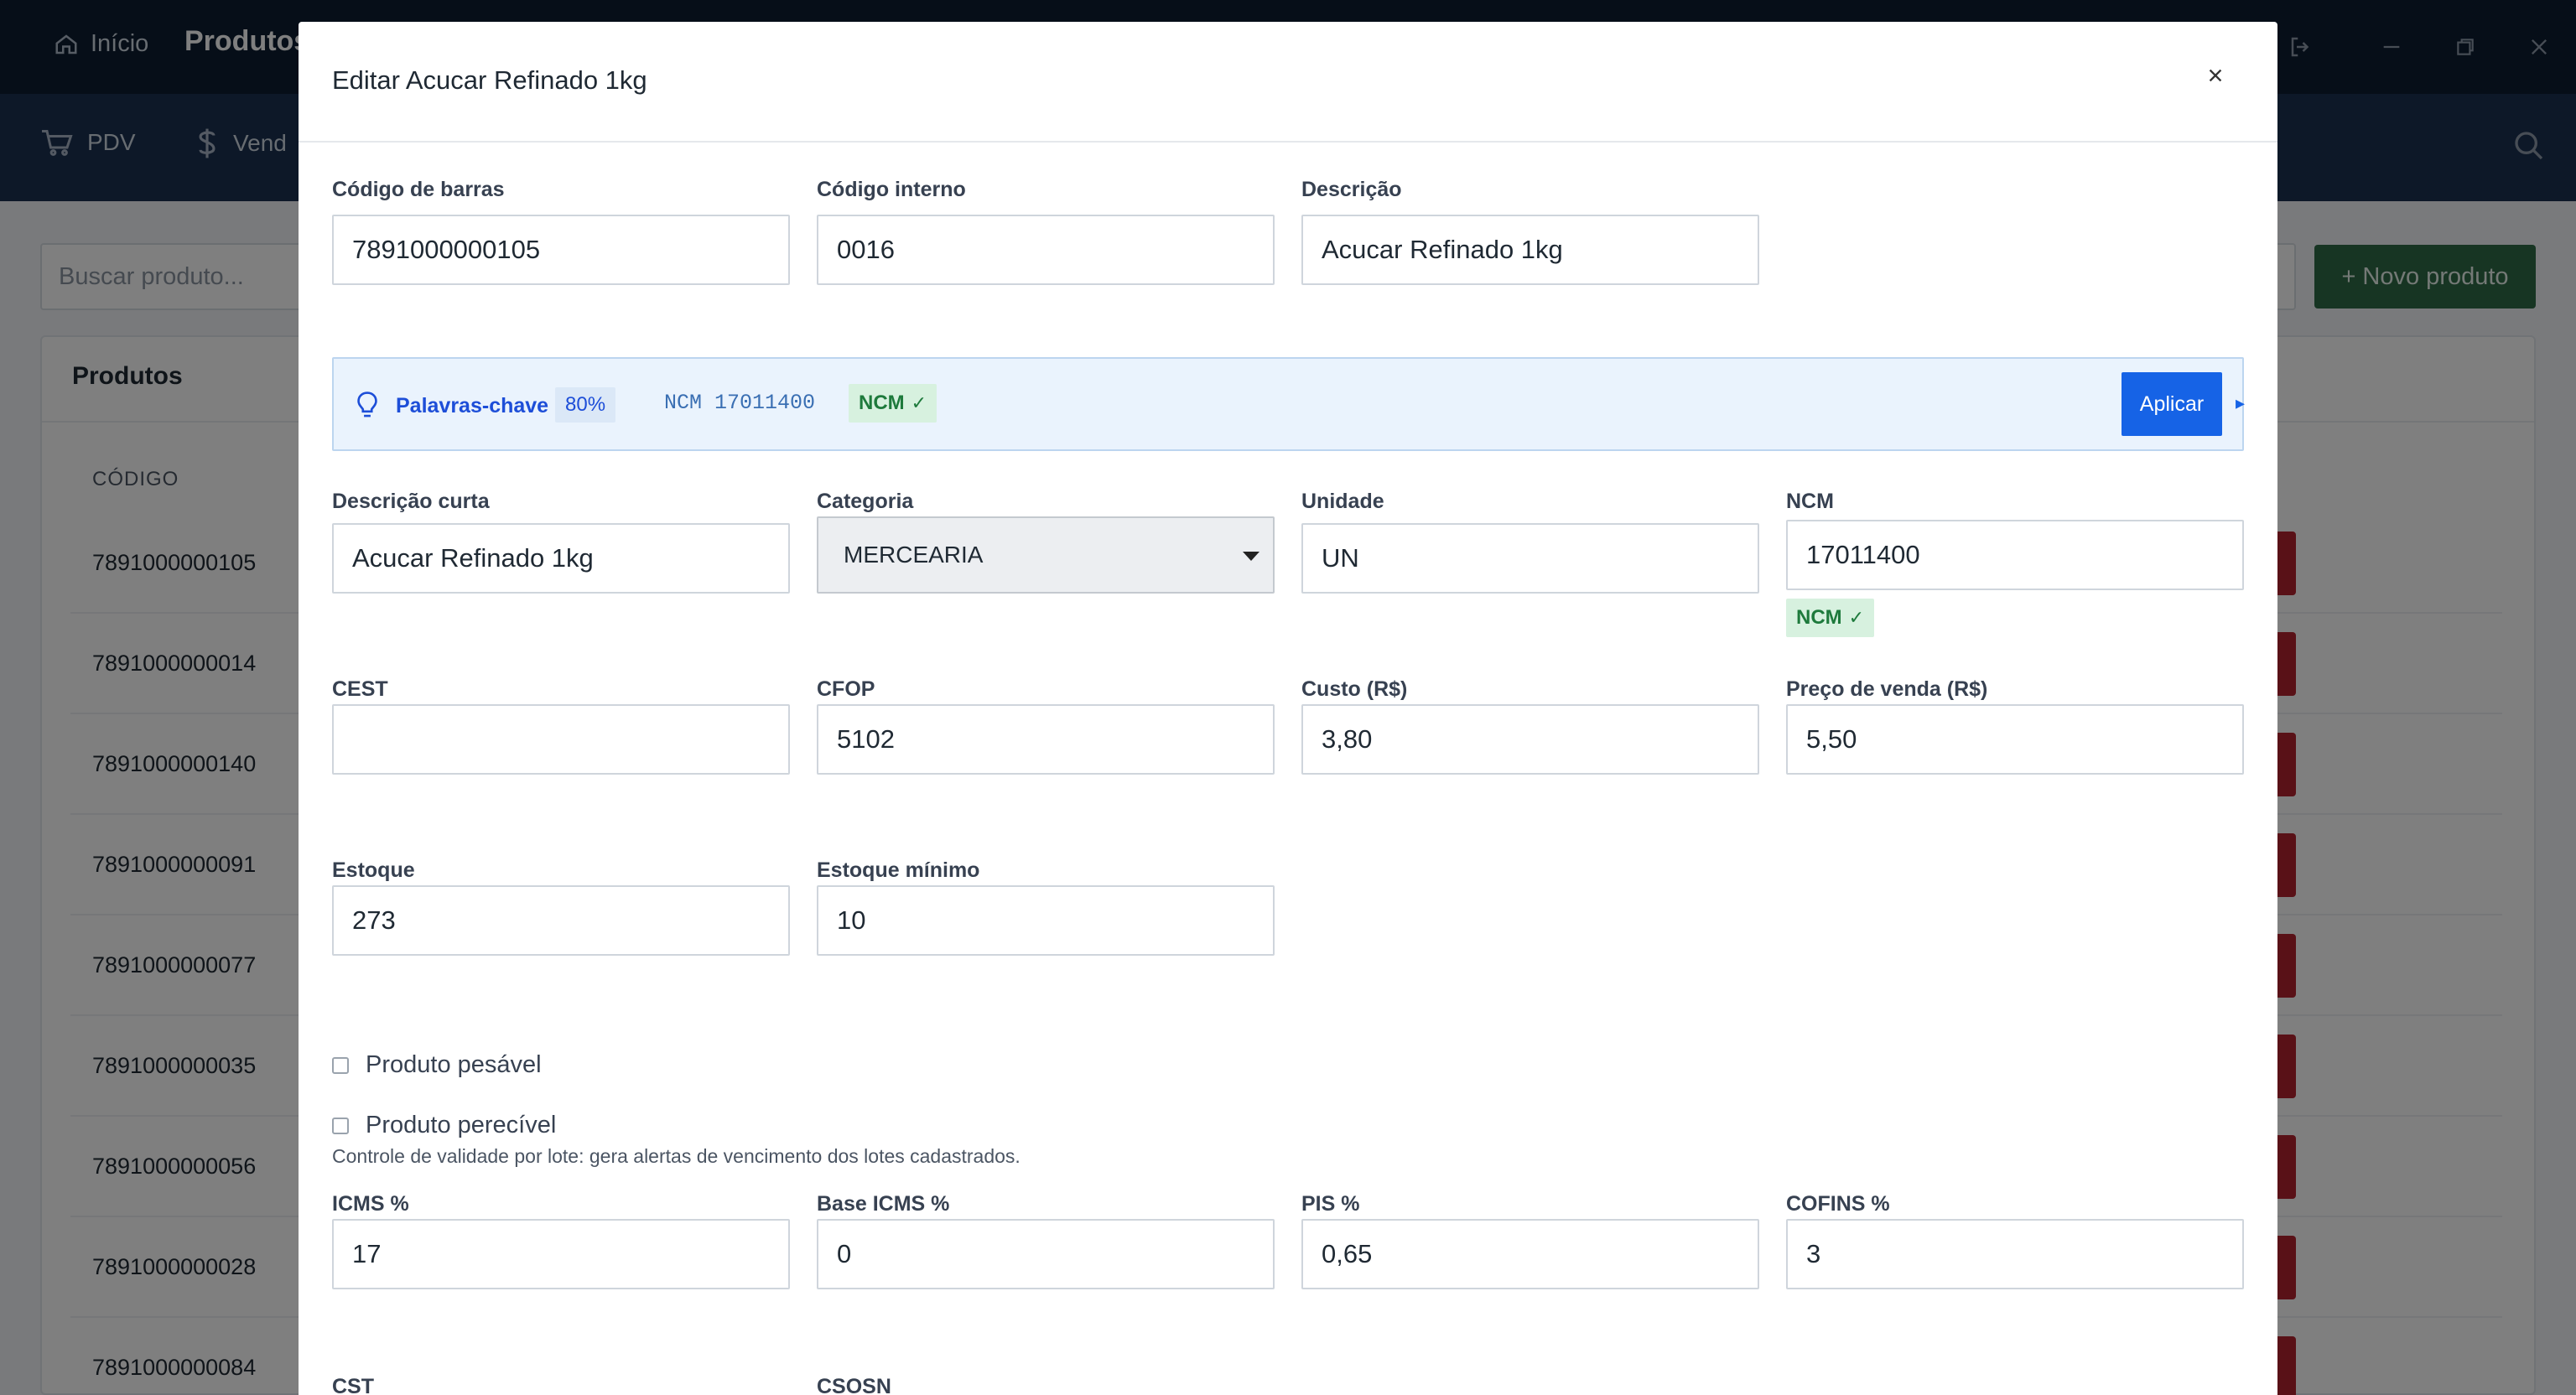 The image size is (2576, 1395). I want to click on cofins-label: COFINS %, so click(1838, 1204).